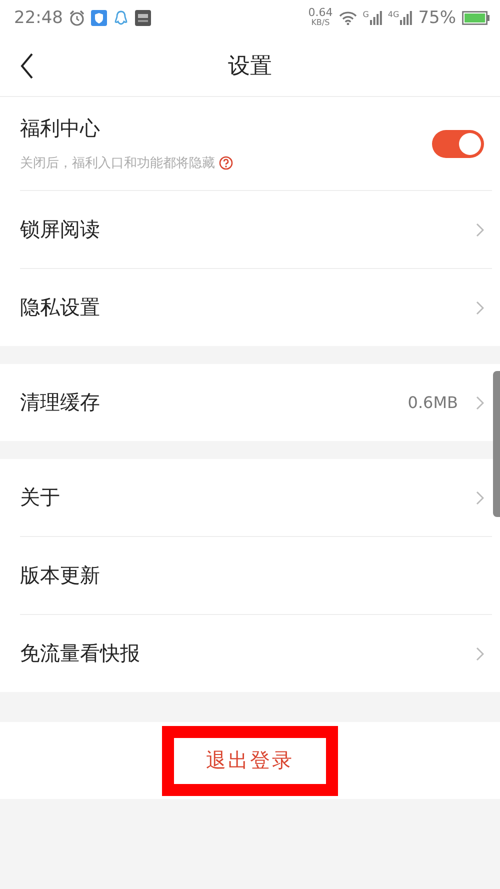 This screenshot has height=889, width=500. Describe the element at coordinates (250, 761) in the screenshot. I see `logout-button: 退出登录` at that location.